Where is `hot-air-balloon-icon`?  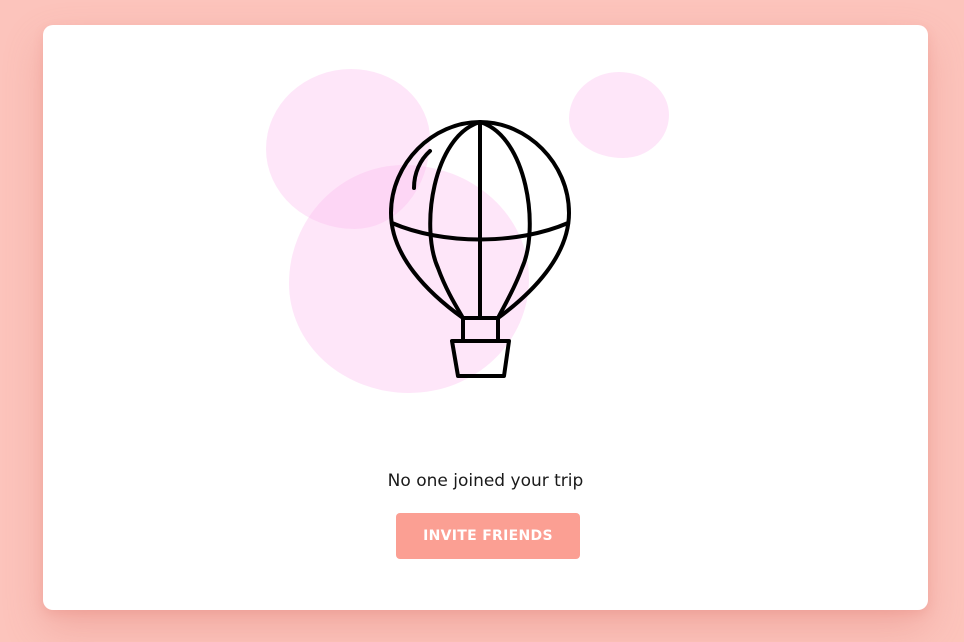 hot-air-balloon-icon is located at coordinates (480, 249).